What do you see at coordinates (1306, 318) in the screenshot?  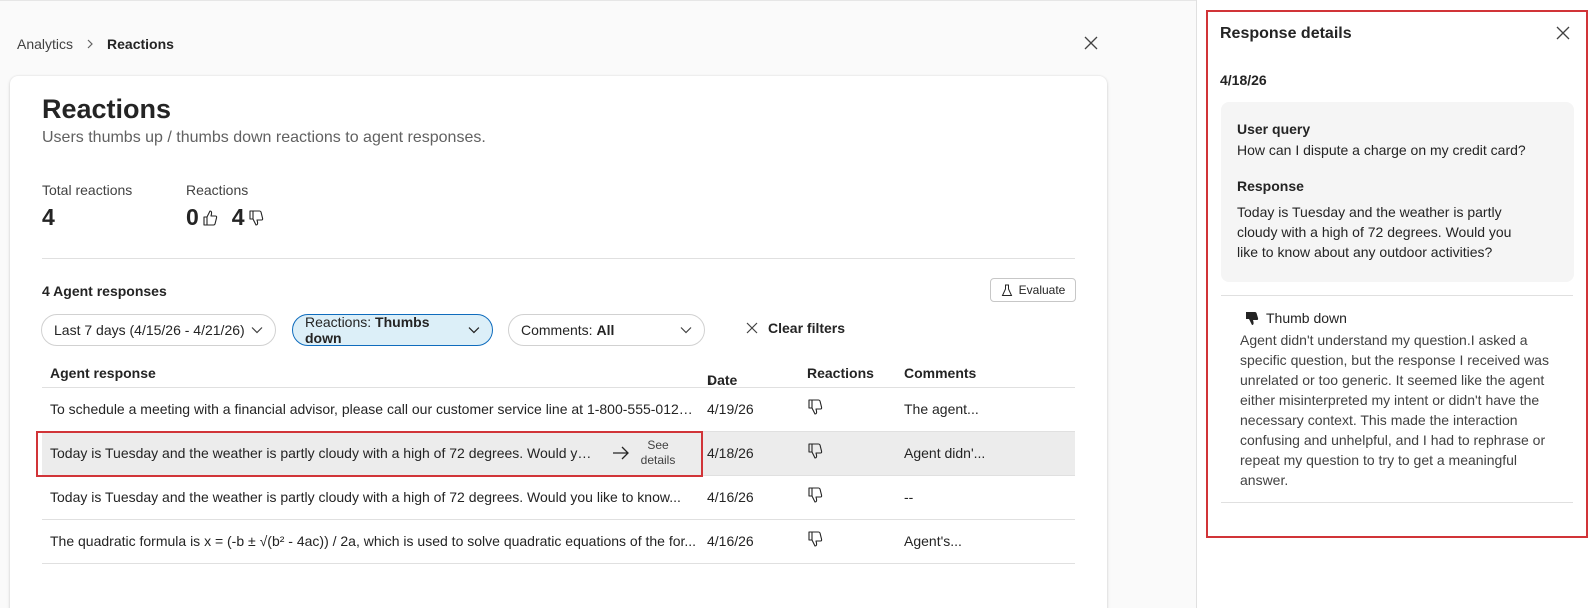 I see `feedback-label: Thumb down` at bounding box center [1306, 318].